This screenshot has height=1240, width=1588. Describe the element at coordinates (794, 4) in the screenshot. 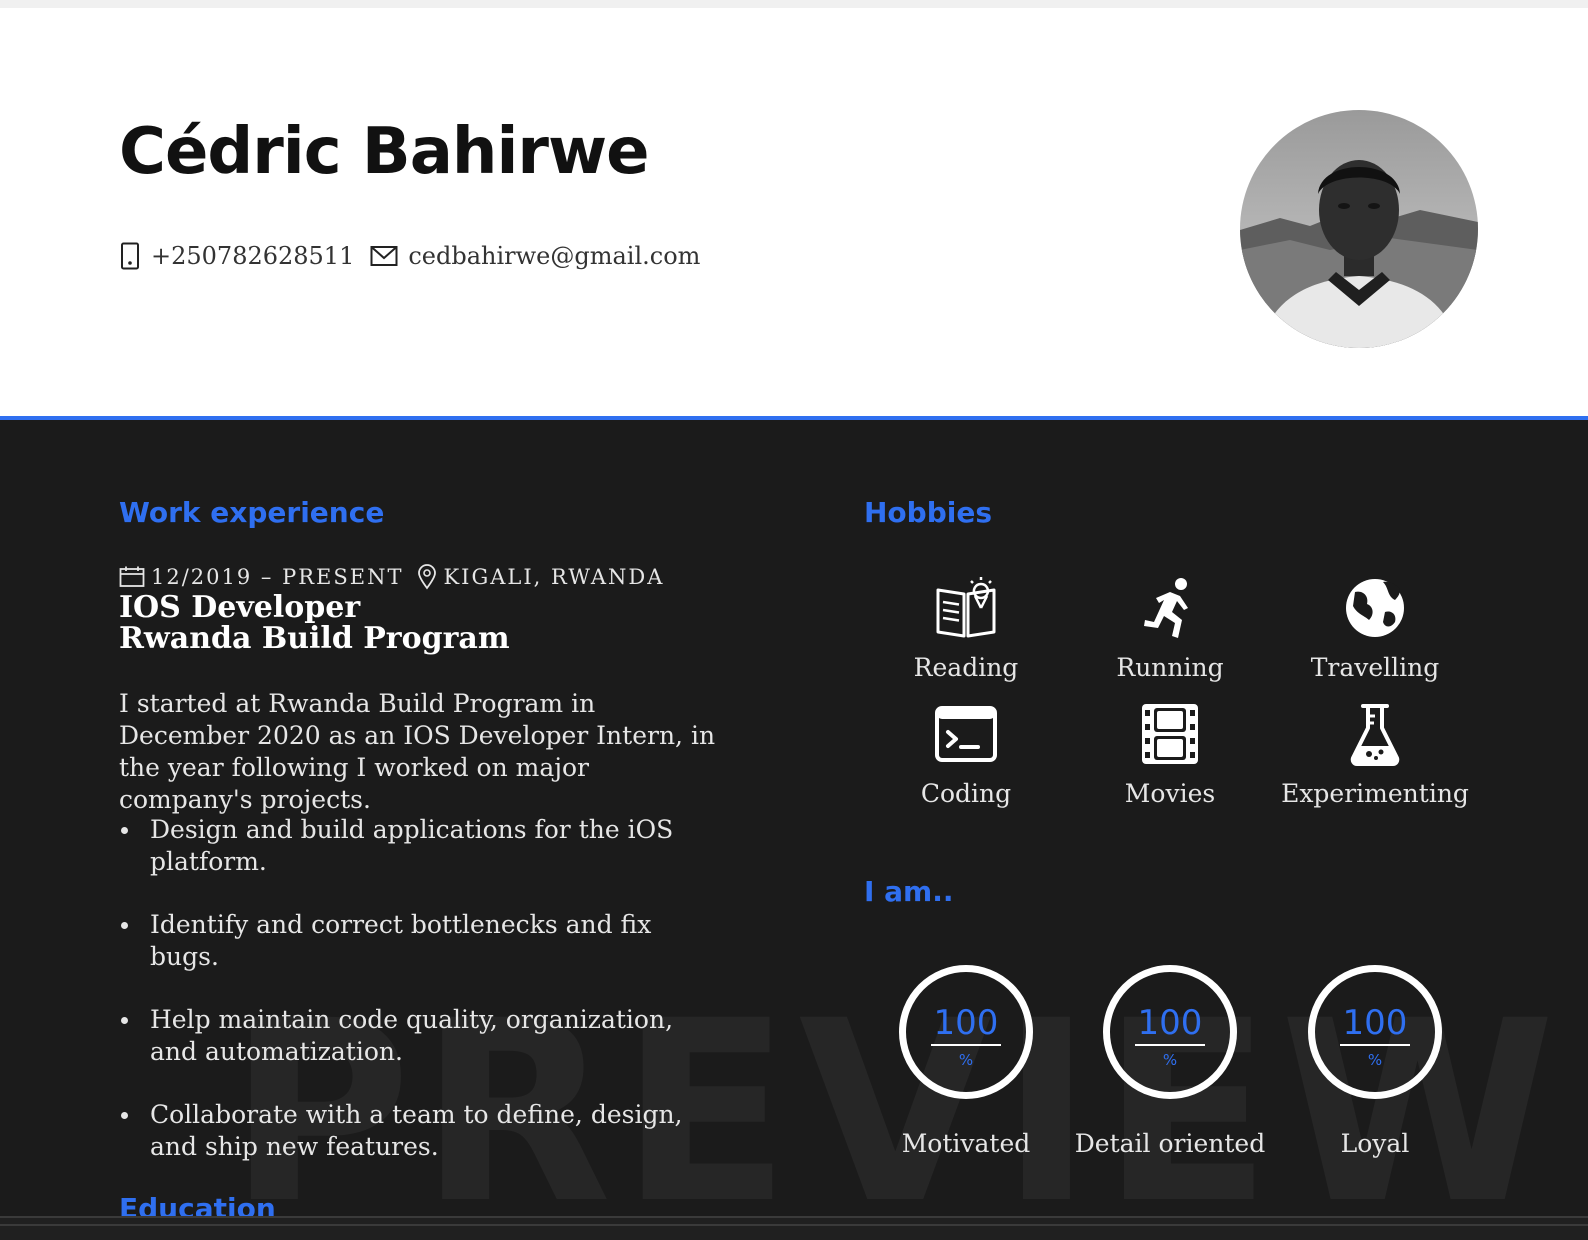

I see `browser-top-strip` at that location.